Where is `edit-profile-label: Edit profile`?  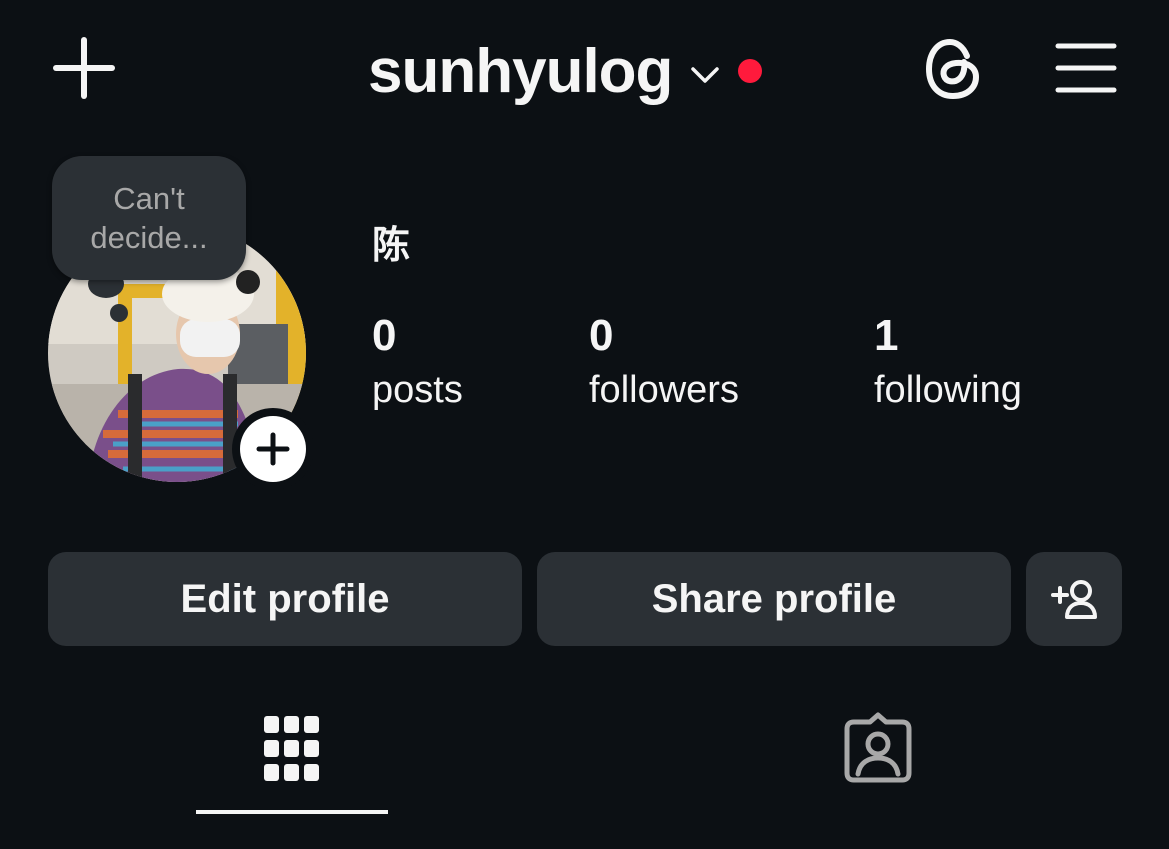 edit-profile-label: Edit profile is located at coordinates (285, 598).